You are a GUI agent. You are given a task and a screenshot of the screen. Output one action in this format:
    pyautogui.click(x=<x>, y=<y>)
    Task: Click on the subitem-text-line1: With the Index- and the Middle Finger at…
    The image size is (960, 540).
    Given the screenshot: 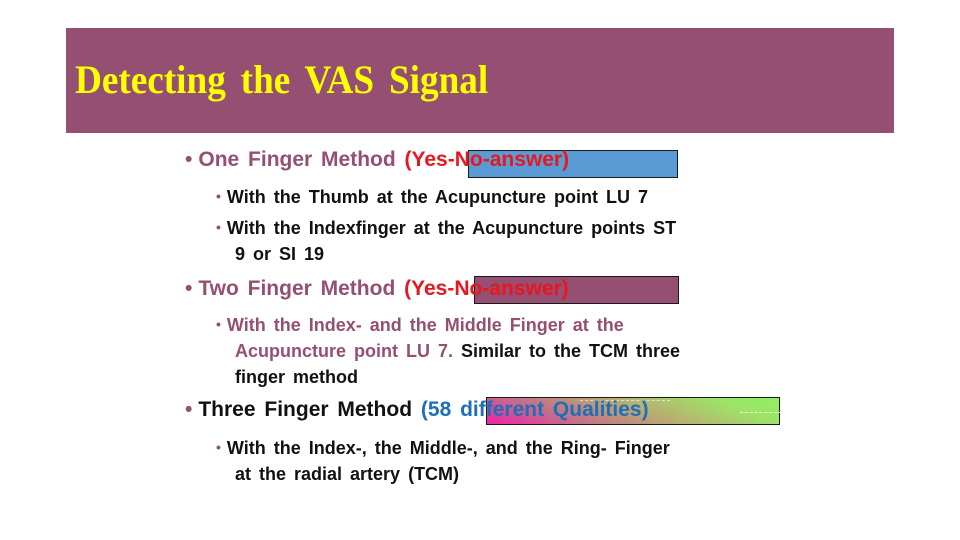 What is the action you would take?
    pyautogui.click(x=425, y=325)
    